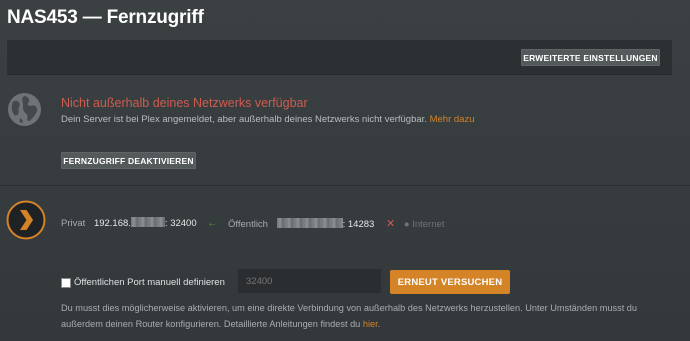  Describe the element at coordinates (345, 185) in the screenshot. I see `section-divider` at that location.